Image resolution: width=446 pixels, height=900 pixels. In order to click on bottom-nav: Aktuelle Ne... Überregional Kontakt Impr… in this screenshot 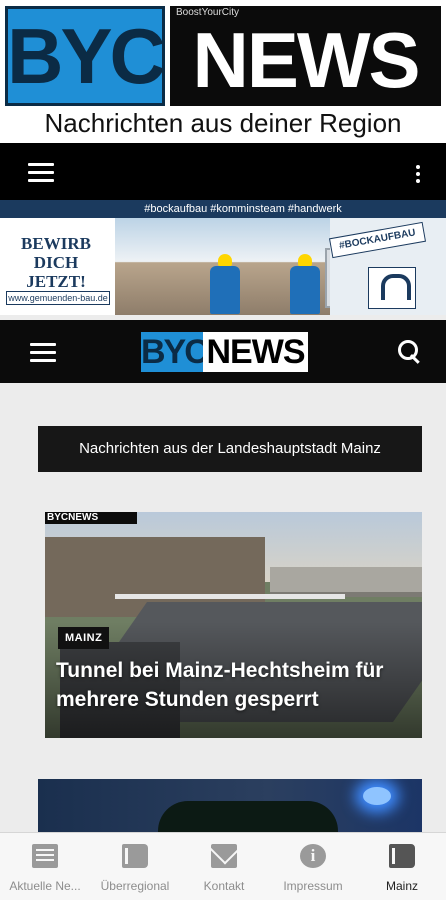, I will do `click(223, 866)`.